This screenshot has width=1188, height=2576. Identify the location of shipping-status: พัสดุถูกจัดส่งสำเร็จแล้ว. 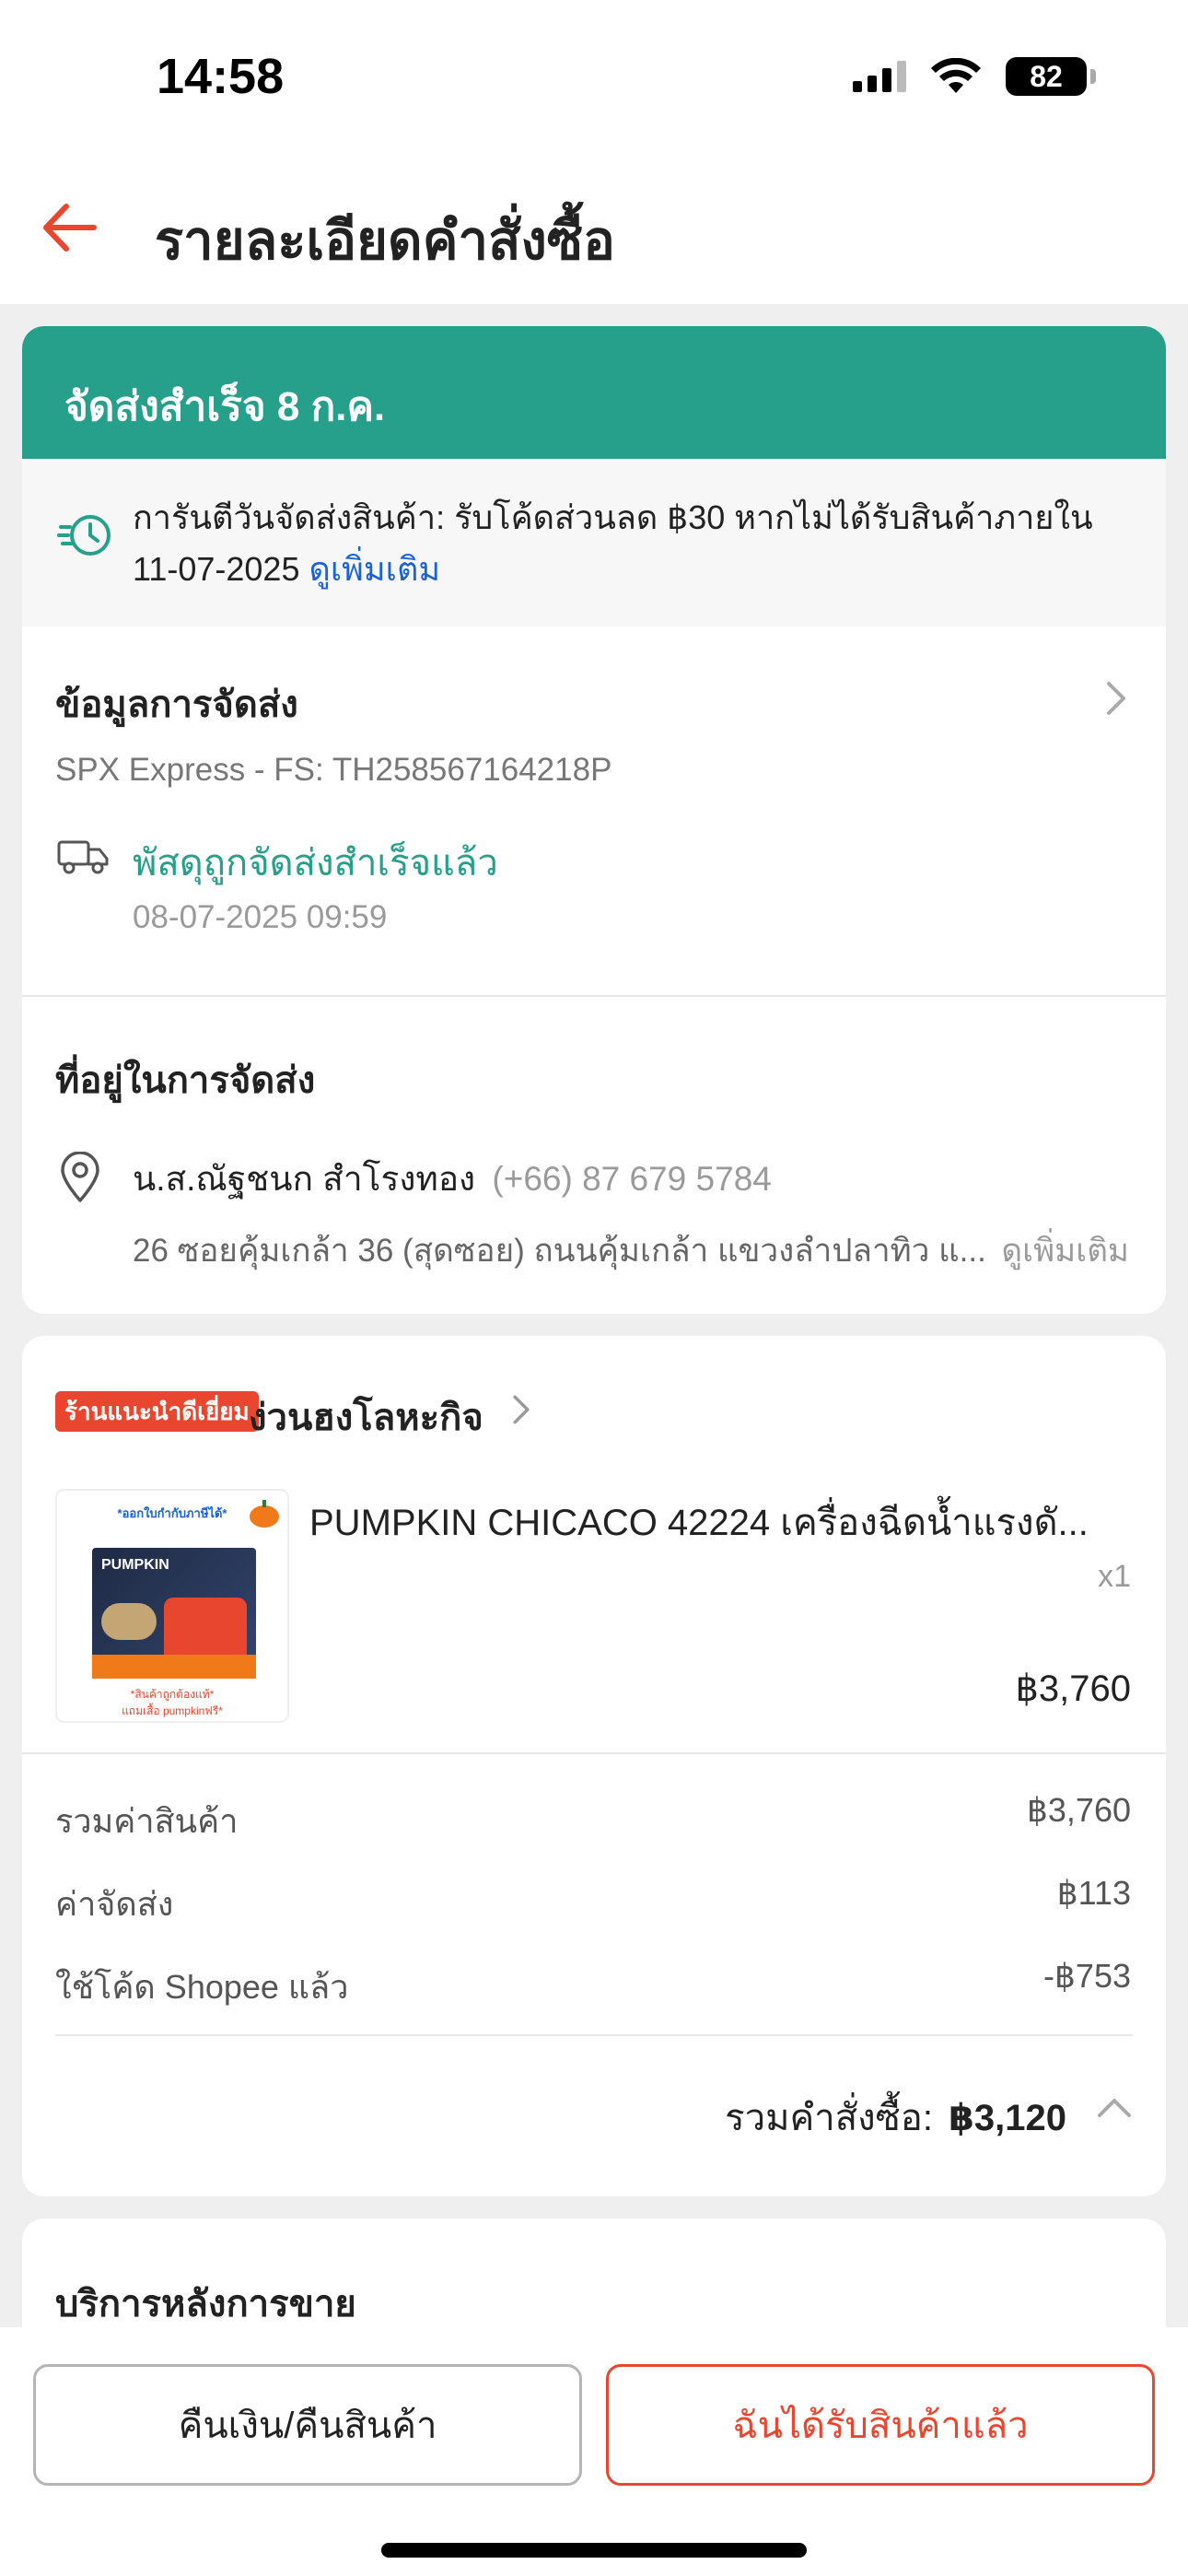
(315, 863).